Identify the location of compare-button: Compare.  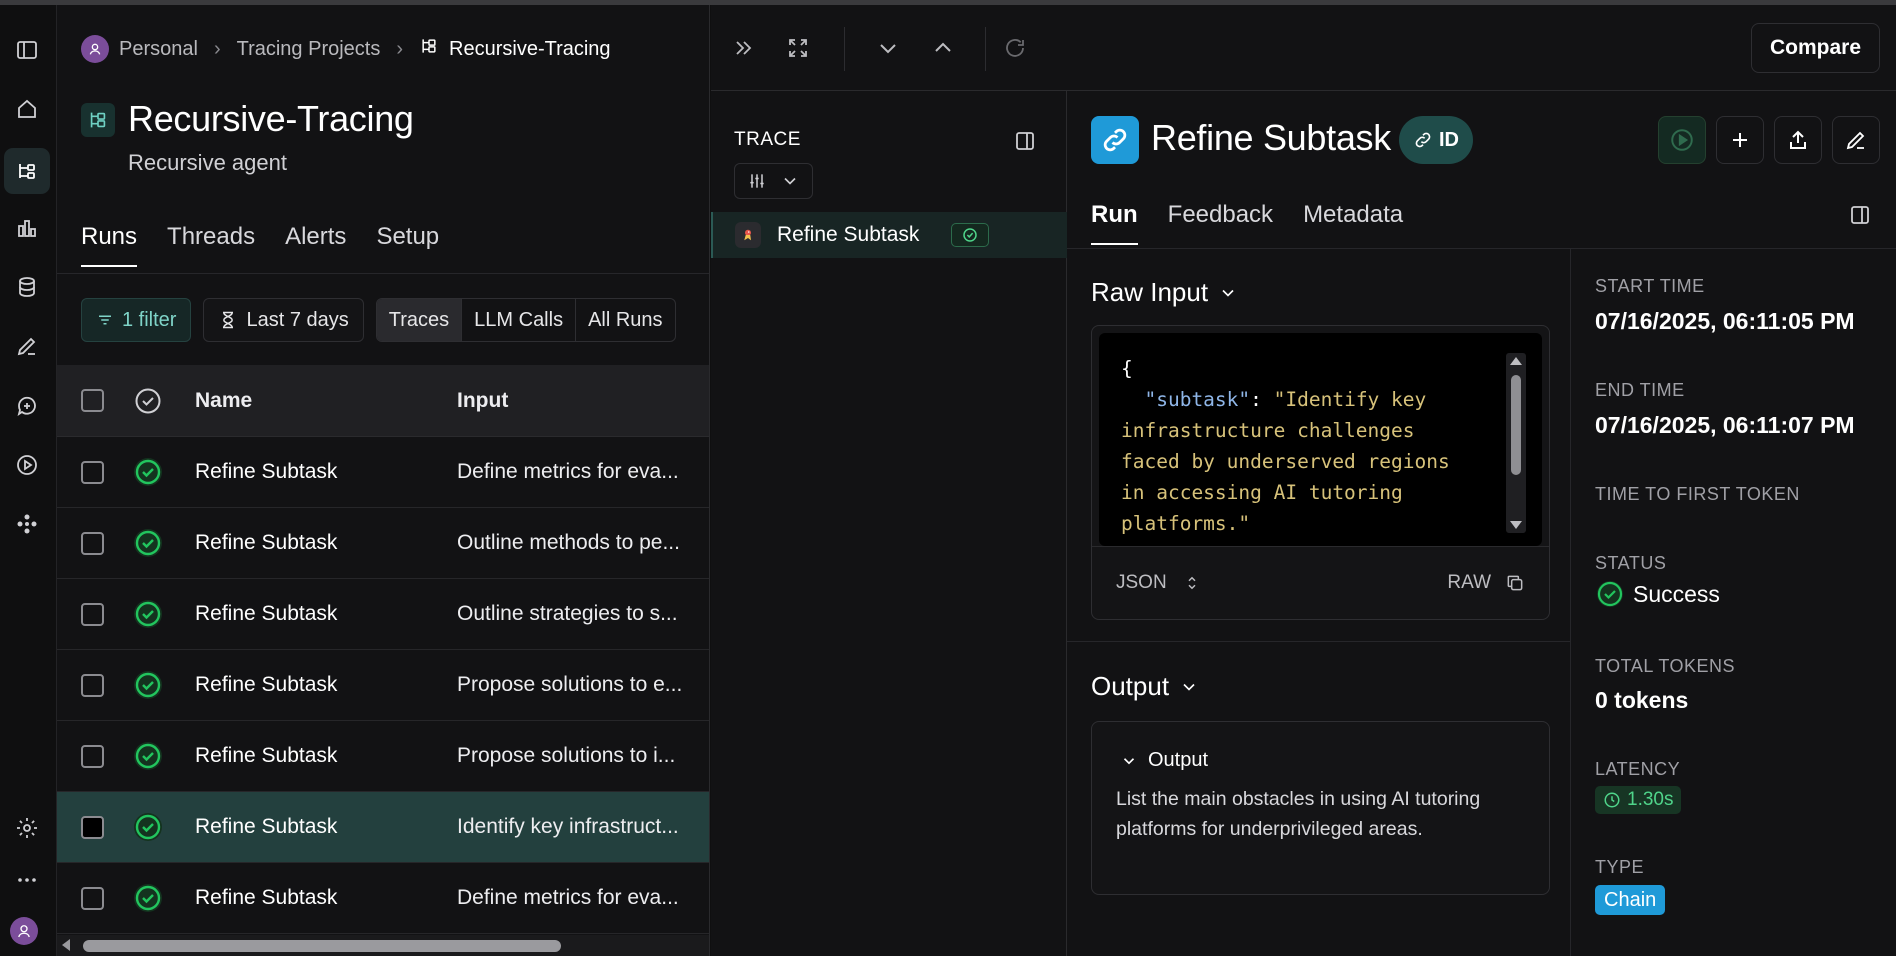
(1815, 48).